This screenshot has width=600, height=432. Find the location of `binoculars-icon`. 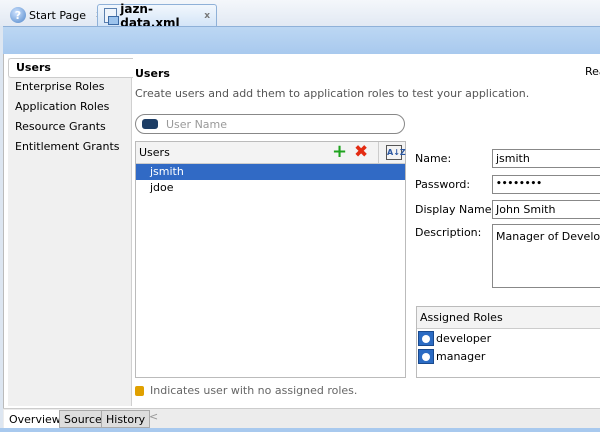

binoculars-icon is located at coordinates (150, 124).